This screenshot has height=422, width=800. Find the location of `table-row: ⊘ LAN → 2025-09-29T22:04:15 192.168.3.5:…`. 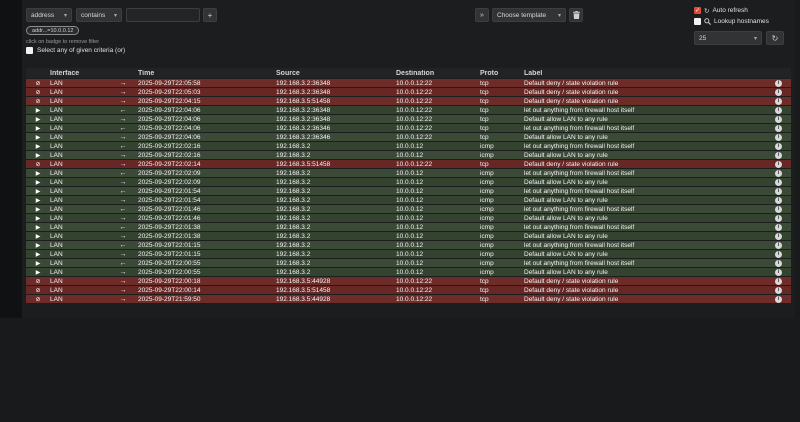

table-row: ⊘ LAN → 2025-09-29T22:04:15 192.168.3.5:… is located at coordinates (408, 101).